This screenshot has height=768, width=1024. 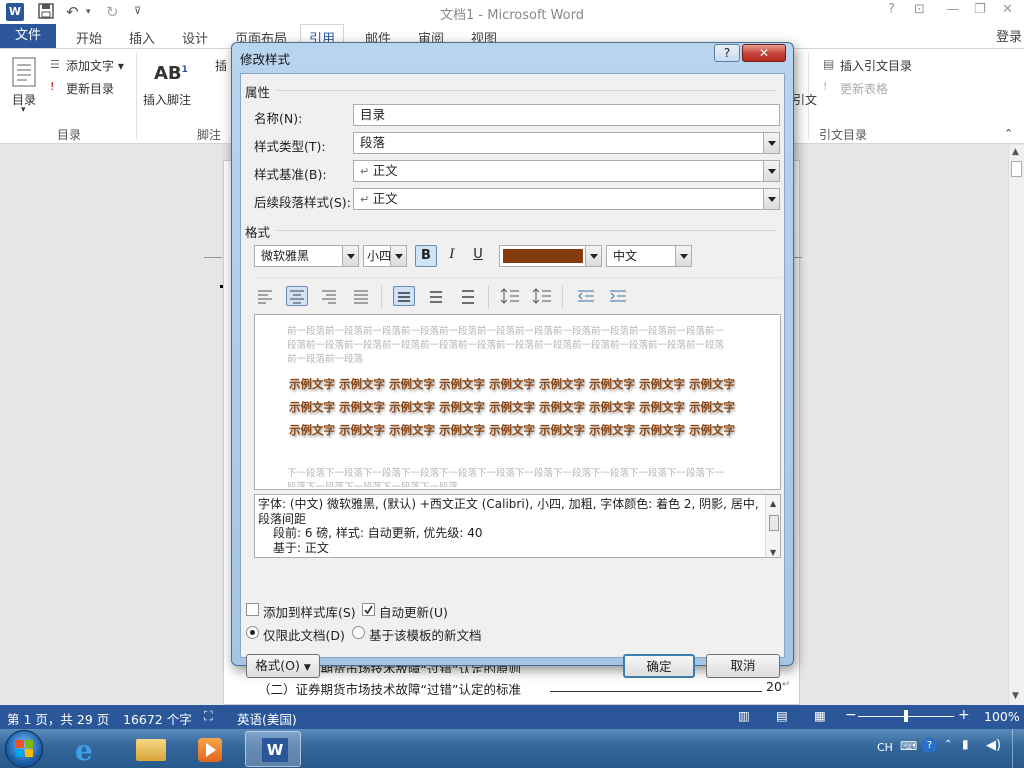 I want to click on tab-design: 设计, so click(x=195, y=37).